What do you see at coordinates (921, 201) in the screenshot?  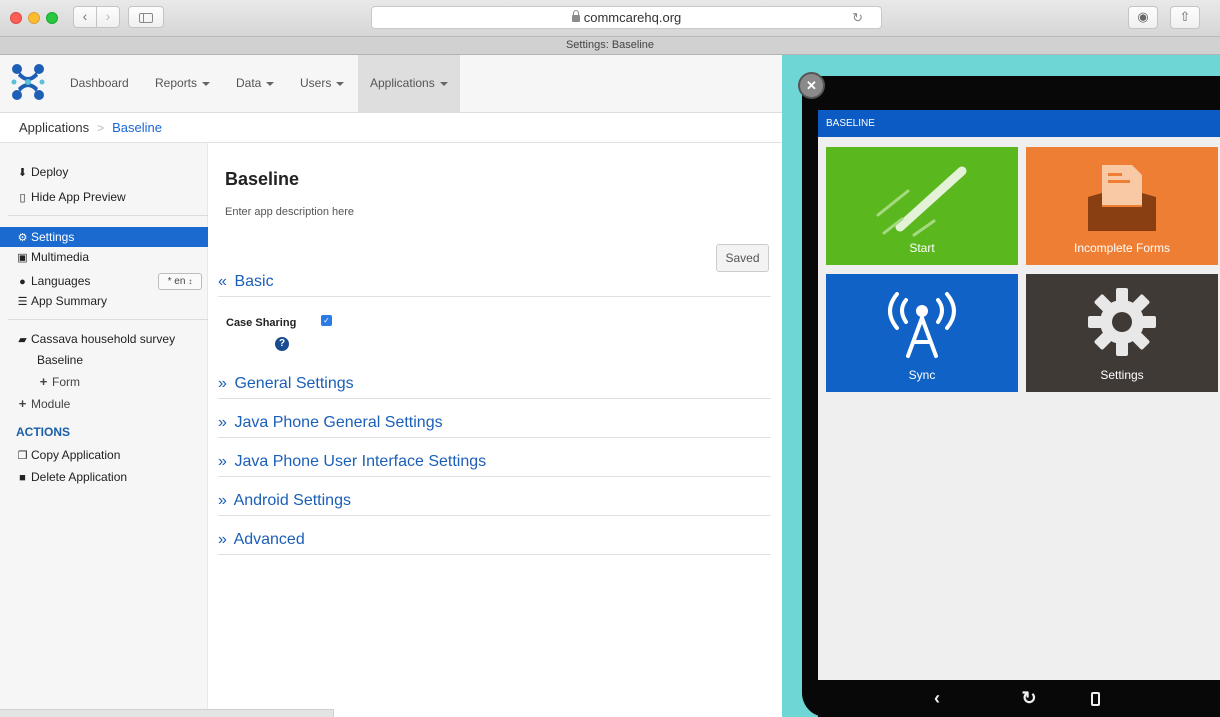 I see `pencil-icon` at bounding box center [921, 201].